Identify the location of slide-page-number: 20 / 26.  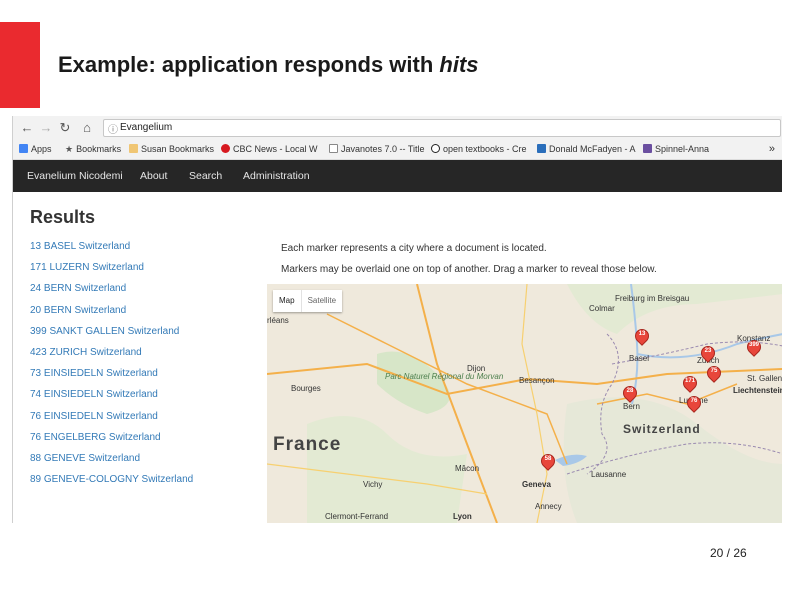
(728, 553).